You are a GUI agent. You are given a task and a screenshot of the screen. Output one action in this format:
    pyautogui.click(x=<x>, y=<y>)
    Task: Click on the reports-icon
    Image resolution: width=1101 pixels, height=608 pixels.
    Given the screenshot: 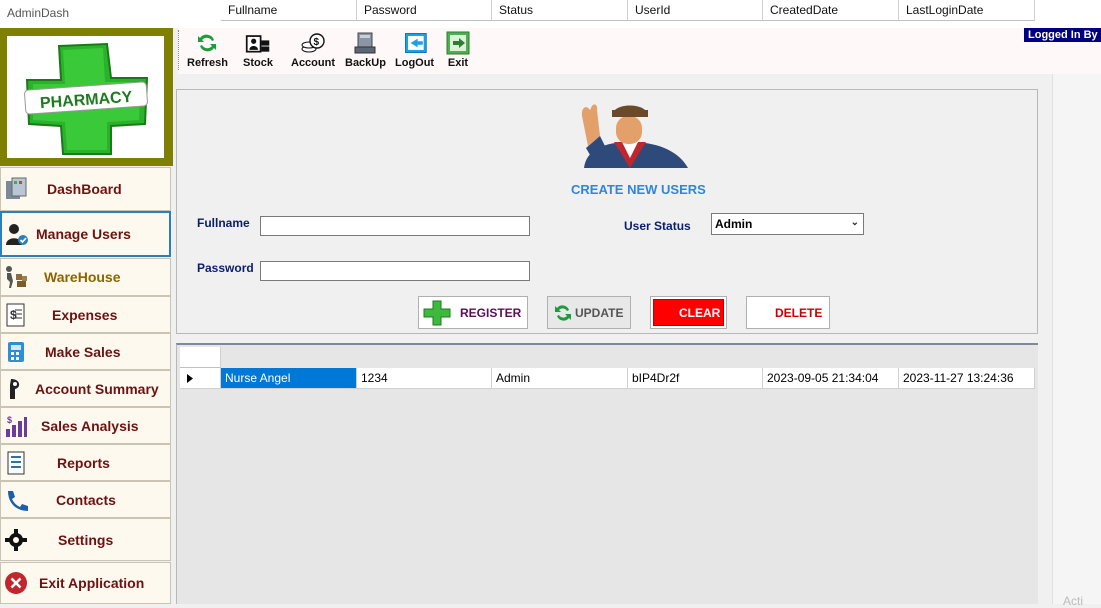 What is the action you would take?
    pyautogui.click(x=16, y=462)
    